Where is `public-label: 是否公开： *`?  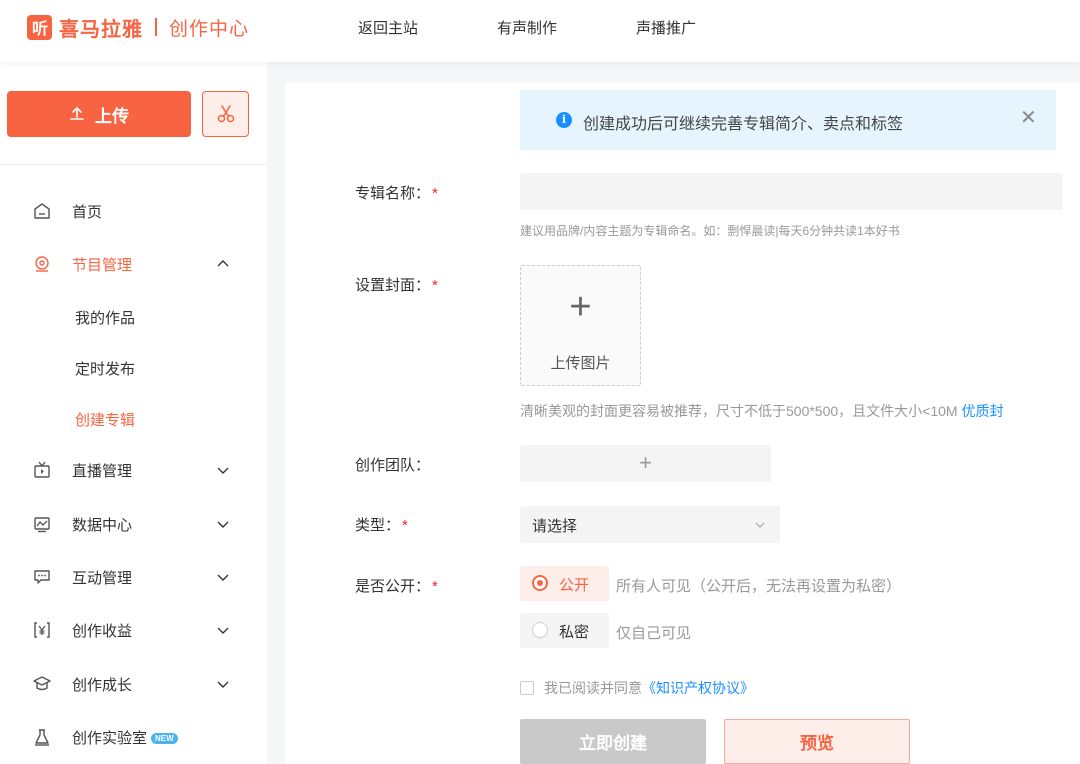 public-label: 是否公开： * is located at coordinates (396, 586).